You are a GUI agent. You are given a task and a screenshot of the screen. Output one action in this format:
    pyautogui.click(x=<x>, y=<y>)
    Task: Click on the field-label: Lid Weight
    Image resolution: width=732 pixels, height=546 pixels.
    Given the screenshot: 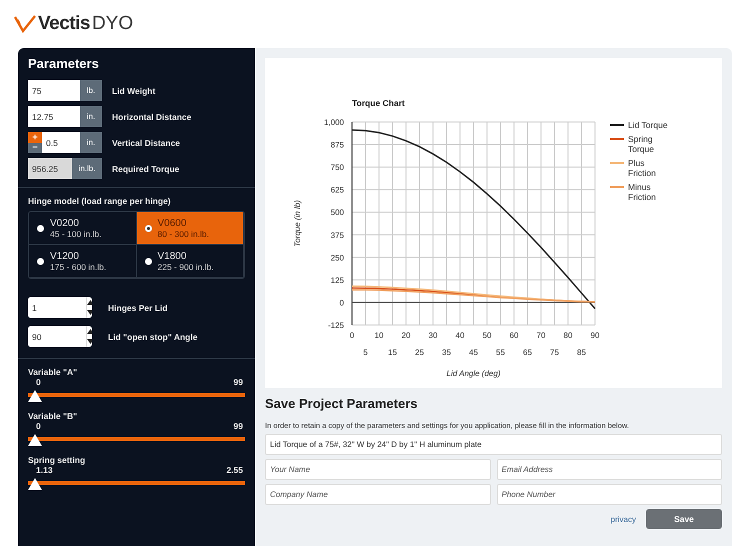 What is the action you would take?
    pyautogui.click(x=134, y=91)
    